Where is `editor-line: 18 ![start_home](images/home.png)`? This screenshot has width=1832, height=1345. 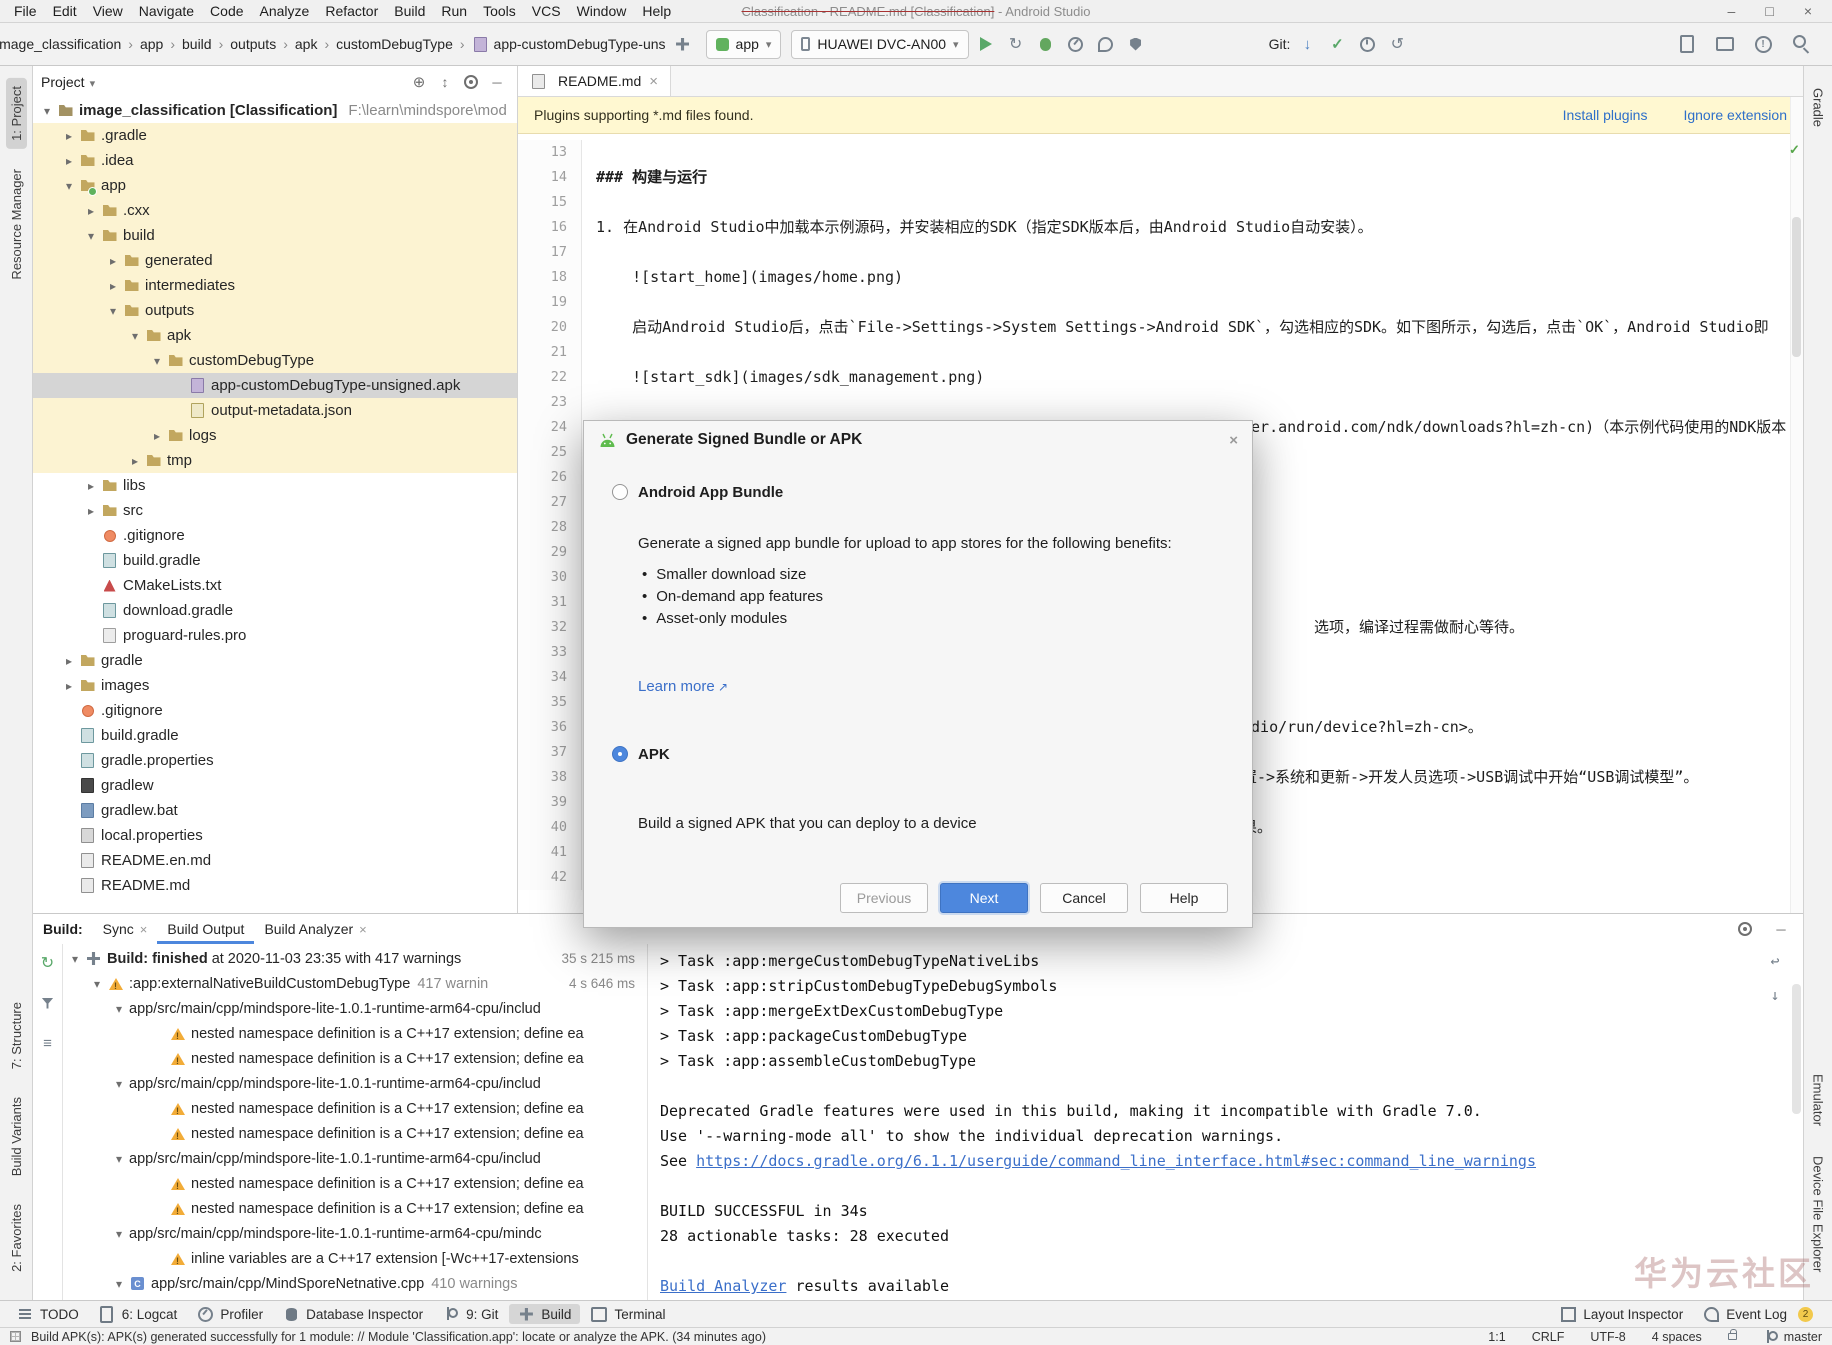
editor-line: 18 ![start_home](images/home.png) is located at coordinates (1160, 277).